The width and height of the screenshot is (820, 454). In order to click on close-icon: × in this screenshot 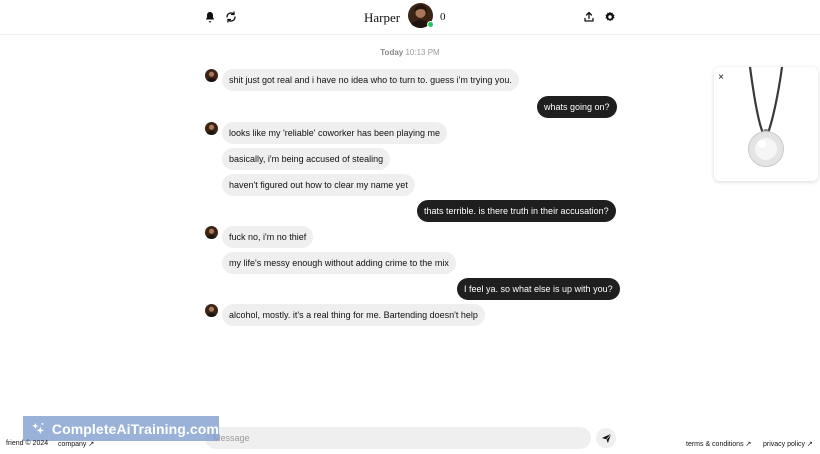, I will do `click(721, 78)`.